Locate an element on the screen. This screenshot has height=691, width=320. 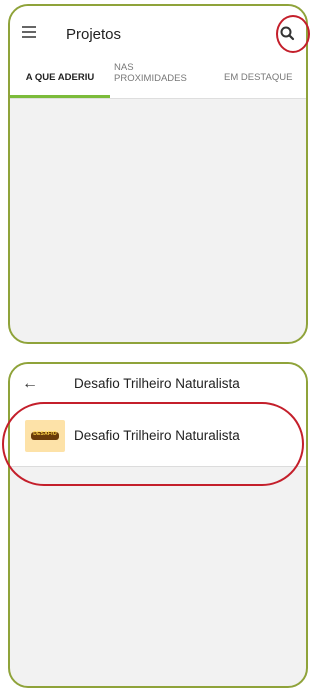
search-app-bar: ← Desafio Trilheiro Naturalista is located at coordinates (158, 384).